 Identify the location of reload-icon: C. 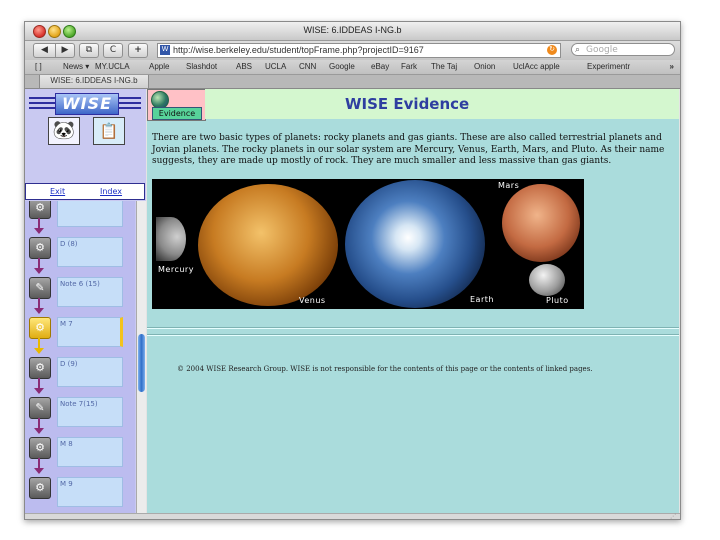
(113, 50).